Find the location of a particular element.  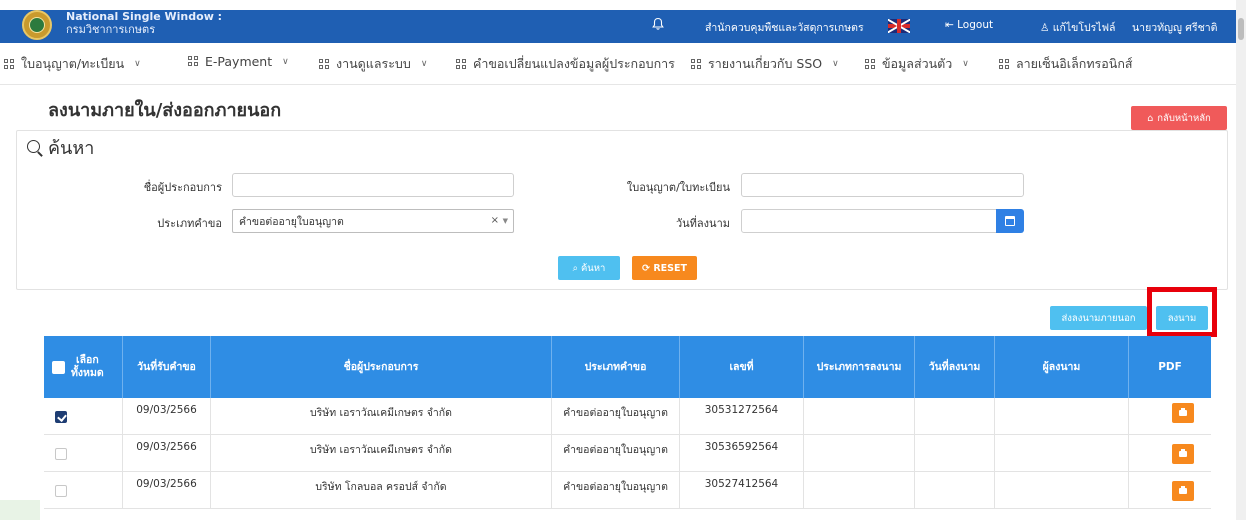

nav-item-label: รายงานเกี่ยวกับ SSO is located at coordinates (765, 63).